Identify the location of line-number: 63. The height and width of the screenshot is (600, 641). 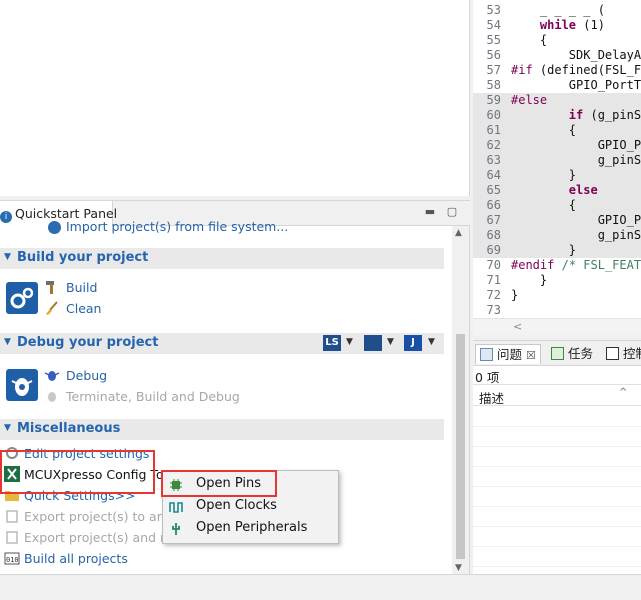
(493, 160).